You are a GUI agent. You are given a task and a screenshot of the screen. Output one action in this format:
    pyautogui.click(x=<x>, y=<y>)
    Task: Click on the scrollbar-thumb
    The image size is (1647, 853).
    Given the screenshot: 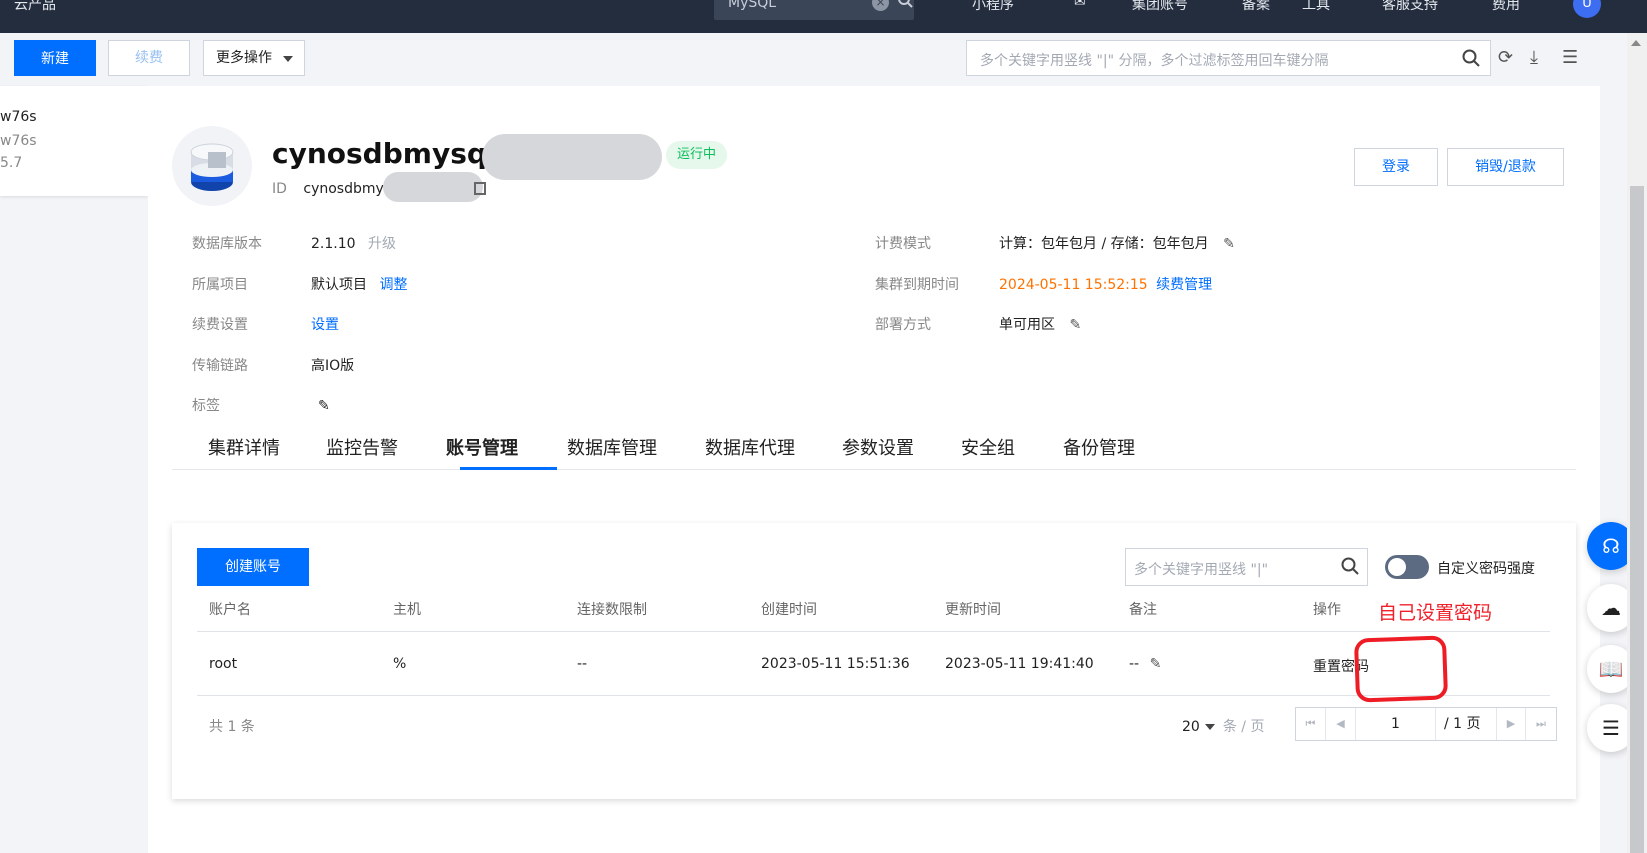 What is the action you would take?
    pyautogui.click(x=1637, y=519)
    